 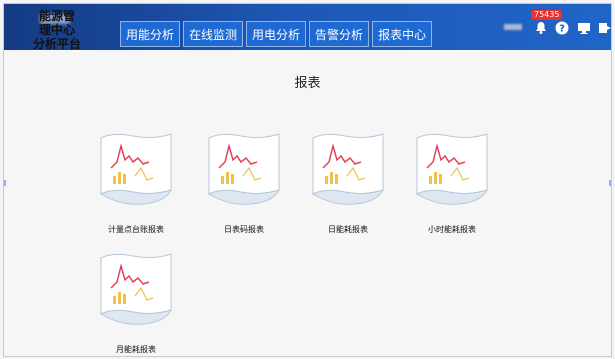 I want to click on report-card-daily-energy: 日能耗报表, so click(x=348, y=187).